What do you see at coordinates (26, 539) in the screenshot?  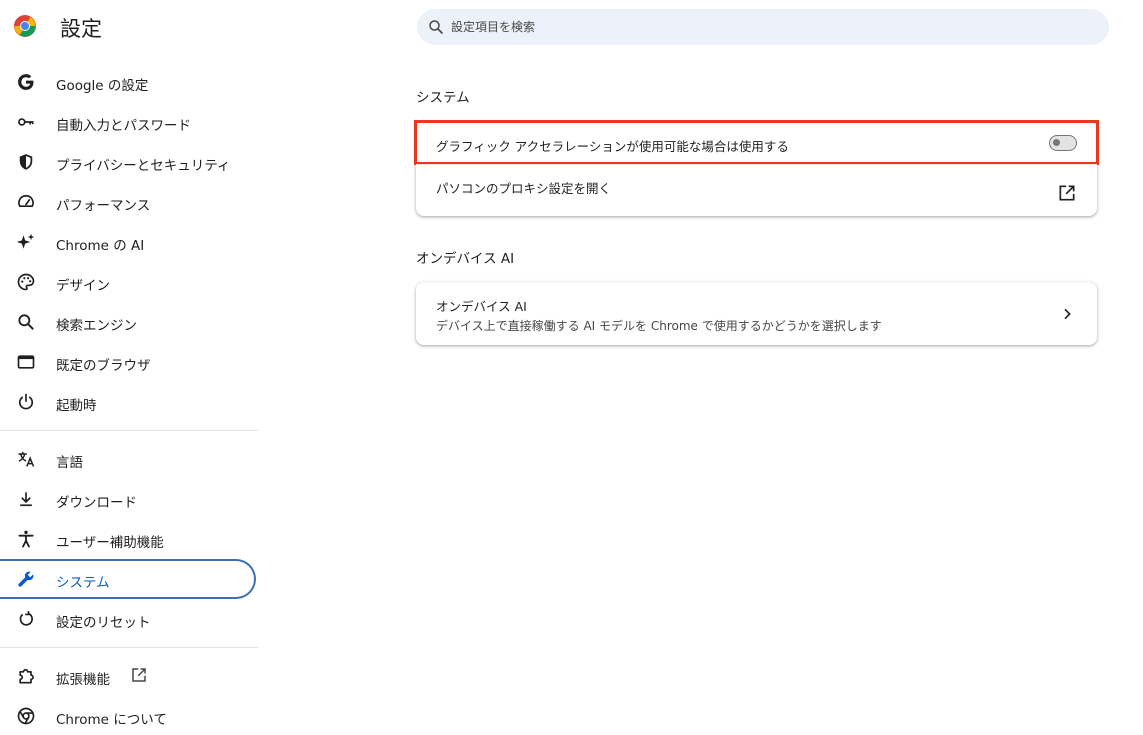 I see `accessibility-icon` at bounding box center [26, 539].